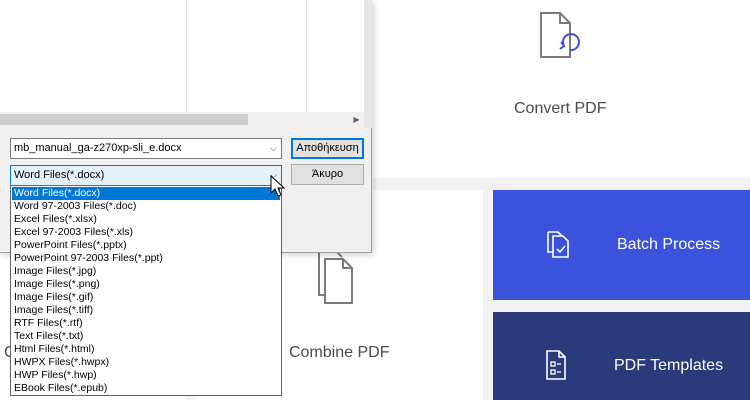 The width and height of the screenshot is (750, 400). What do you see at coordinates (556, 365) in the screenshot?
I see `template-document-icon` at bounding box center [556, 365].